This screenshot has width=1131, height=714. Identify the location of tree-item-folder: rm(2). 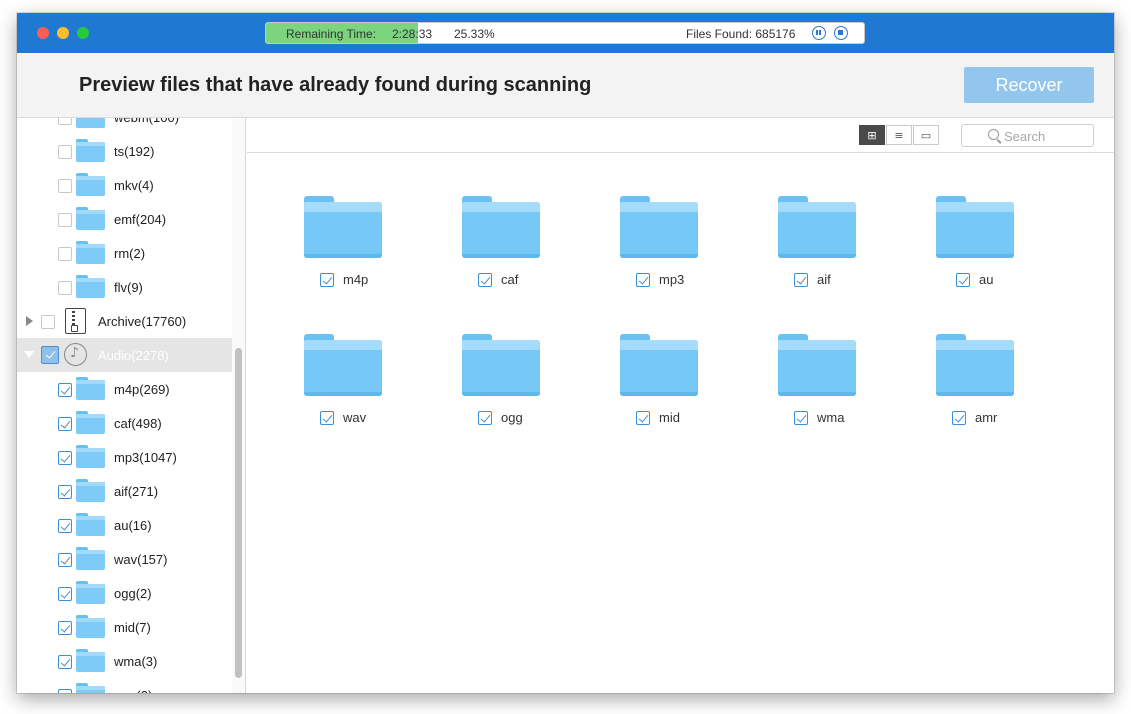
(124, 253).